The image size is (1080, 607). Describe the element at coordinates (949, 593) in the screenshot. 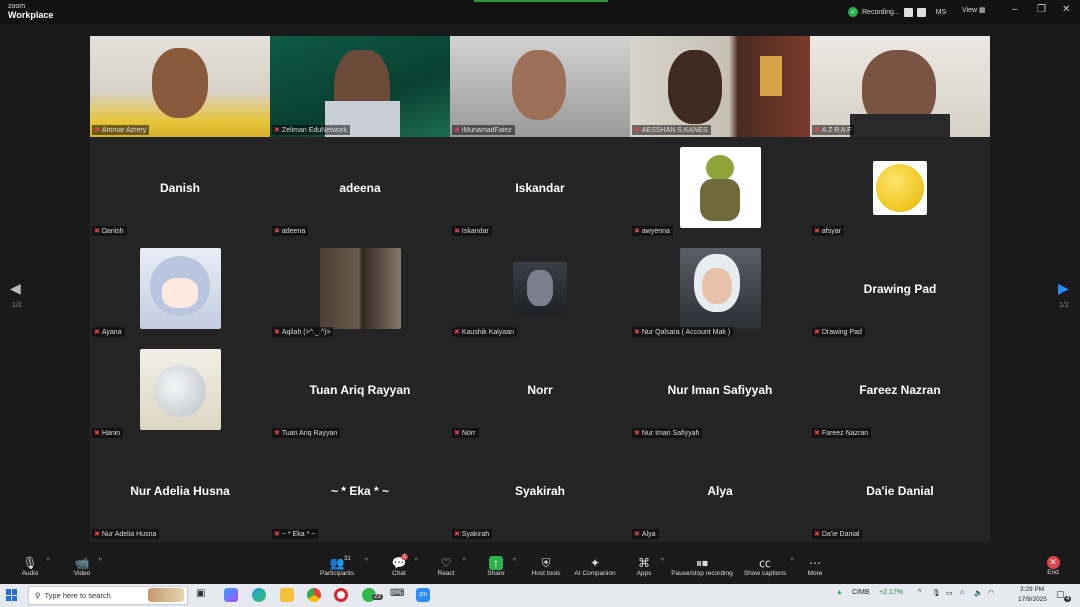

I see `battery-icon: ▭` at that location.